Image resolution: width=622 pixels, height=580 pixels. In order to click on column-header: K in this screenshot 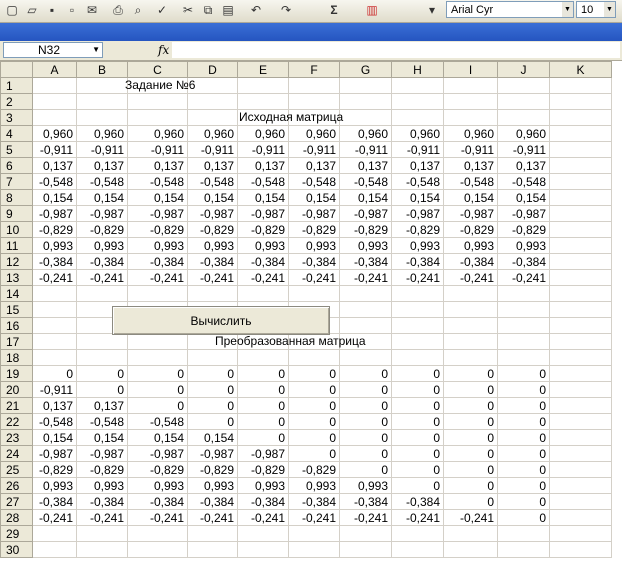, I will do `click(580, 69)`.